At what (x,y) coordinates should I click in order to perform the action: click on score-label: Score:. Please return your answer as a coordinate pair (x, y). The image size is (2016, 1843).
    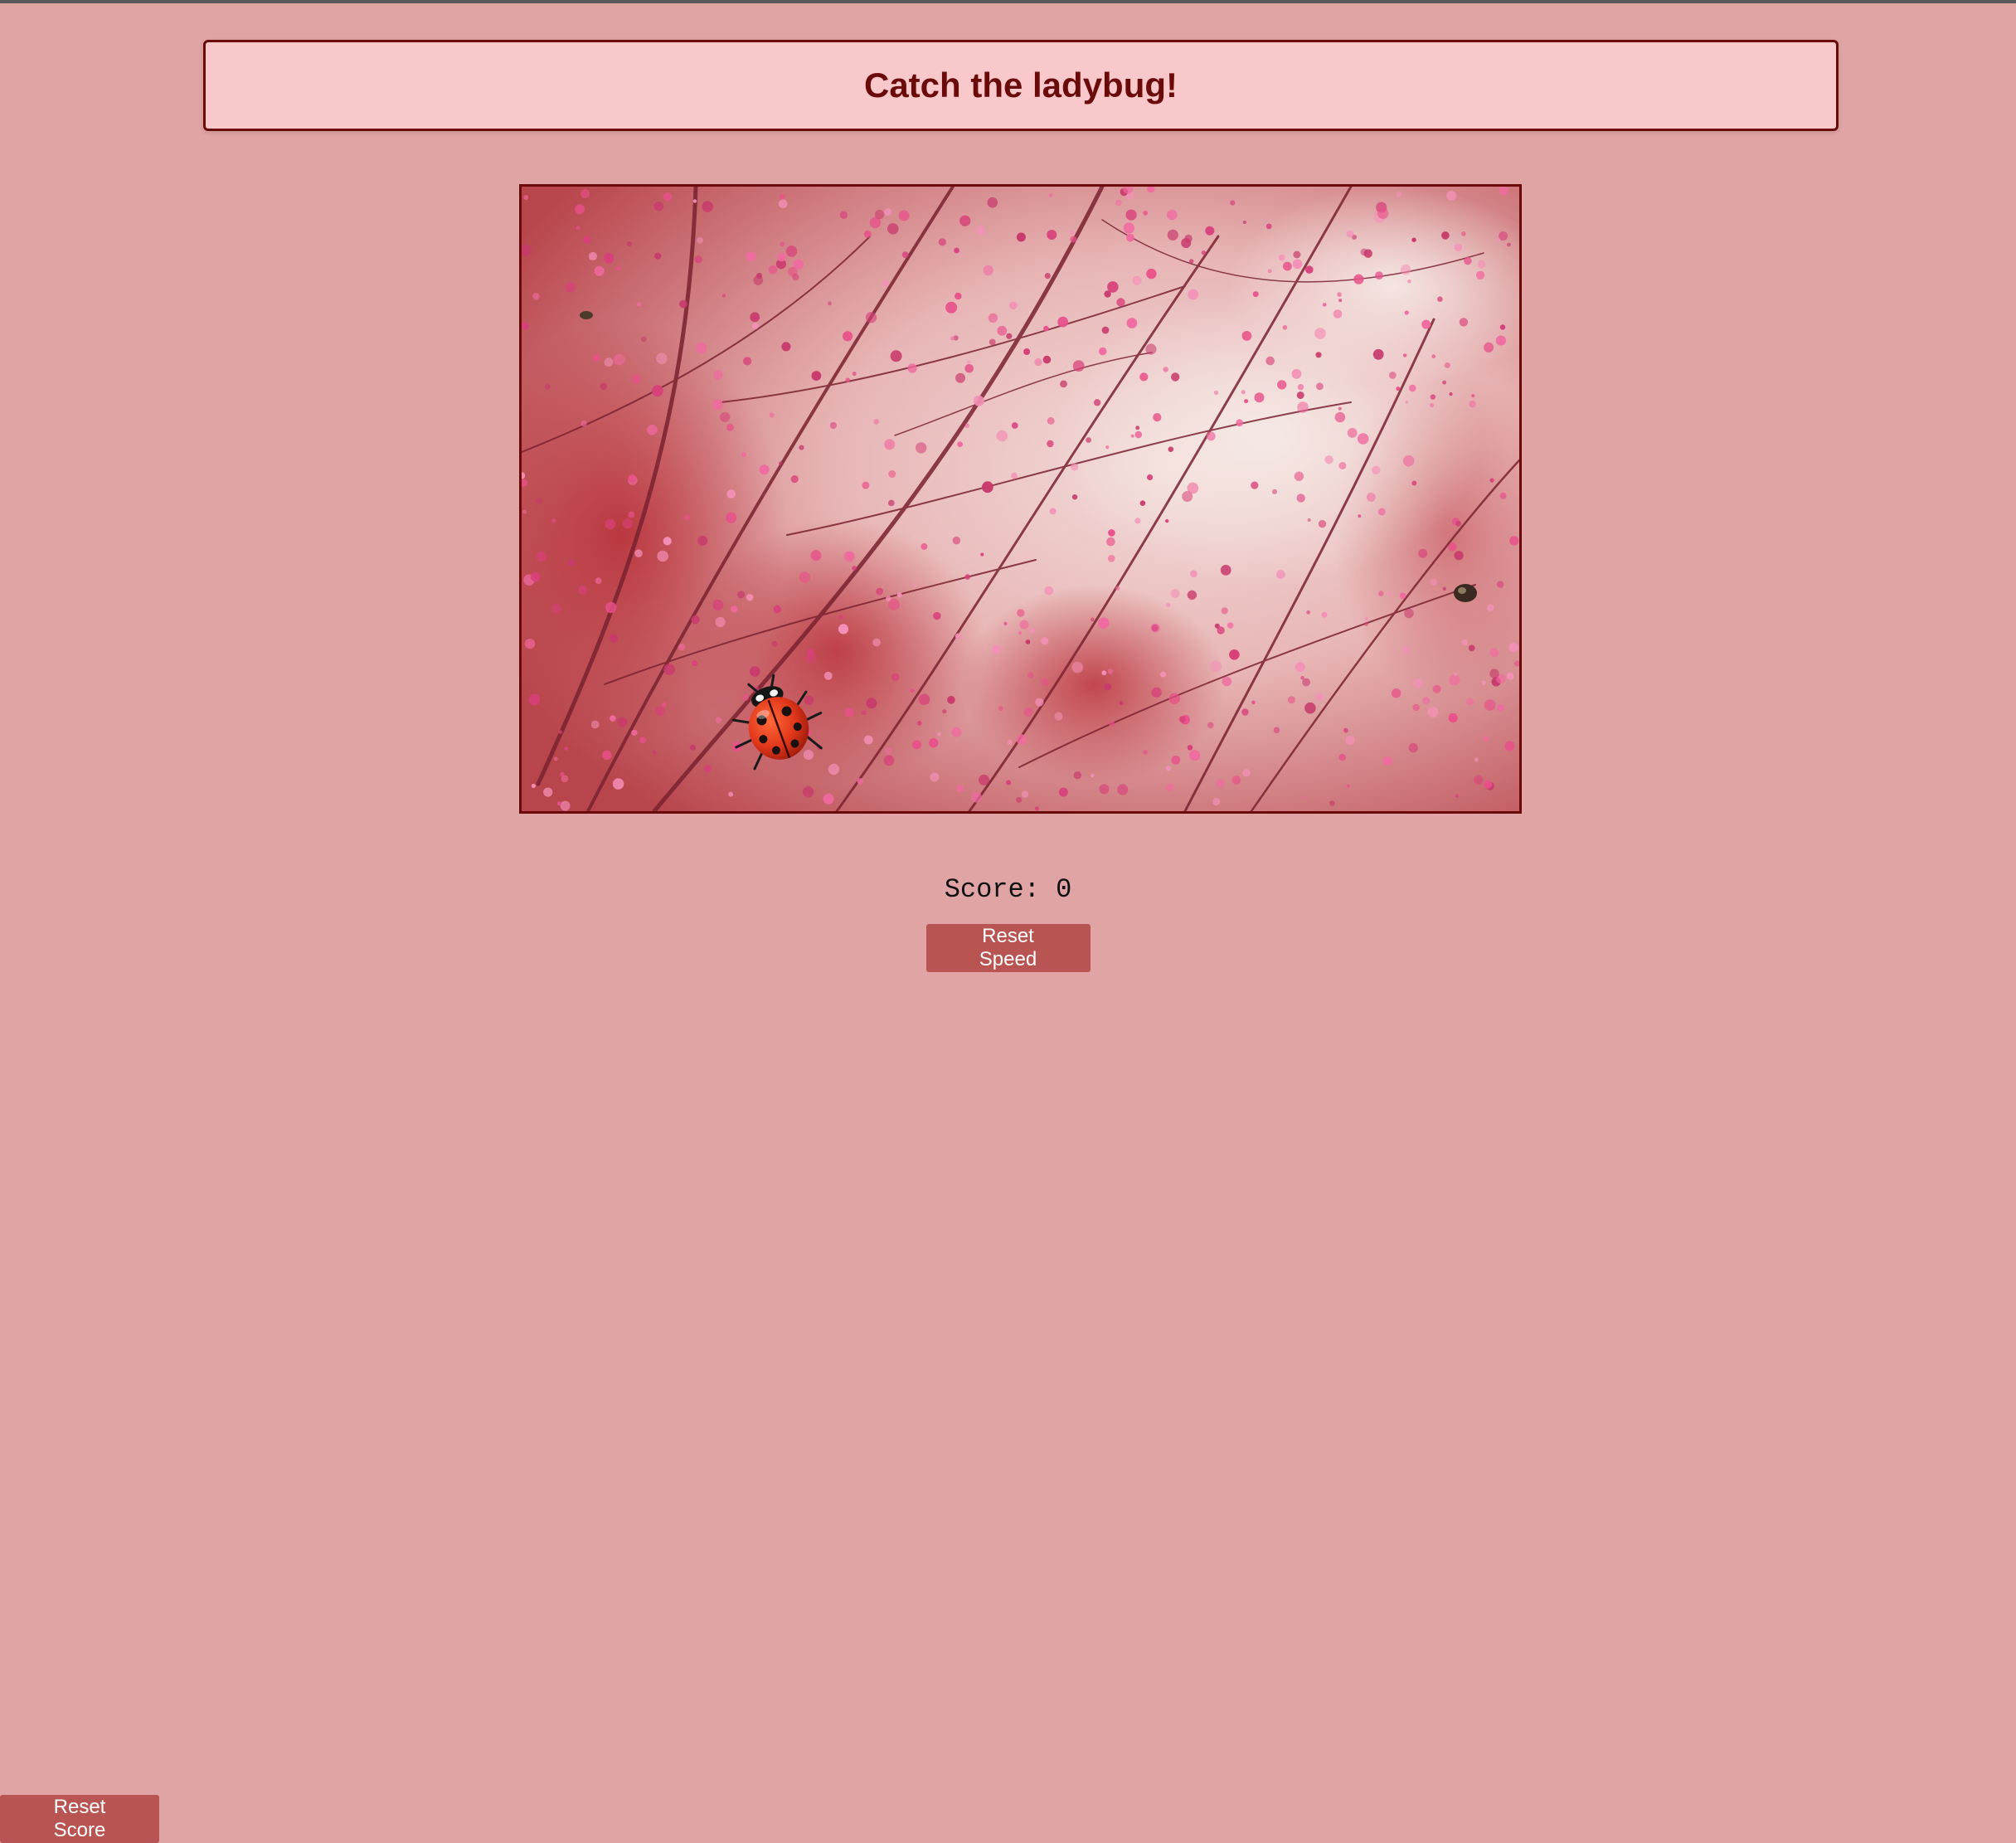
    Looking at the image, I should click on (992, 889).